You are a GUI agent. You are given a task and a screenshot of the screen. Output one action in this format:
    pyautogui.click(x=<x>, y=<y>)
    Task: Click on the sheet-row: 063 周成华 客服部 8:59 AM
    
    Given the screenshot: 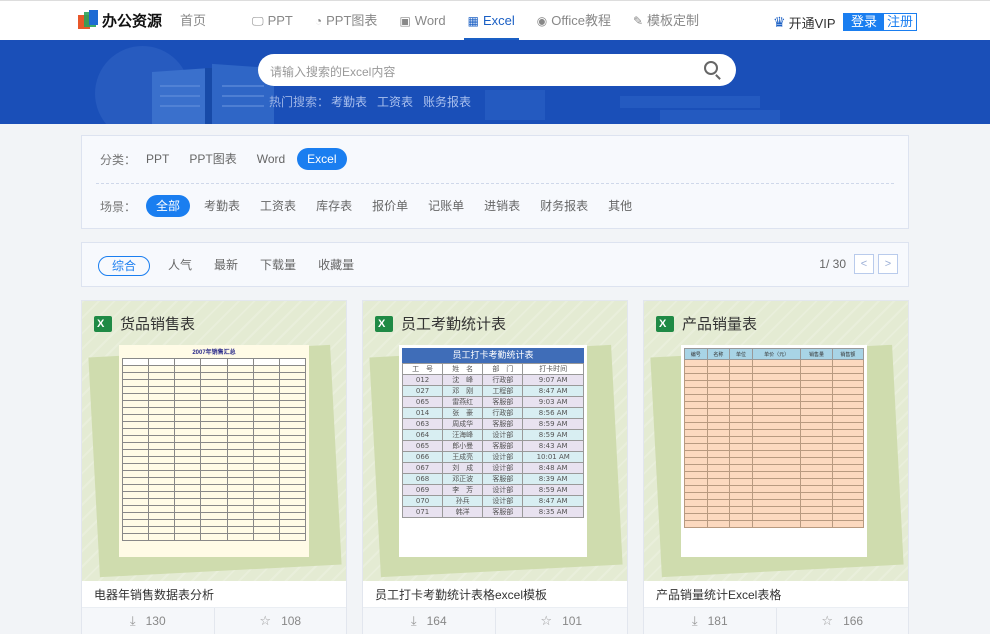 What is the action you would take?
    pyautogui.click(x=492, y=424)
    